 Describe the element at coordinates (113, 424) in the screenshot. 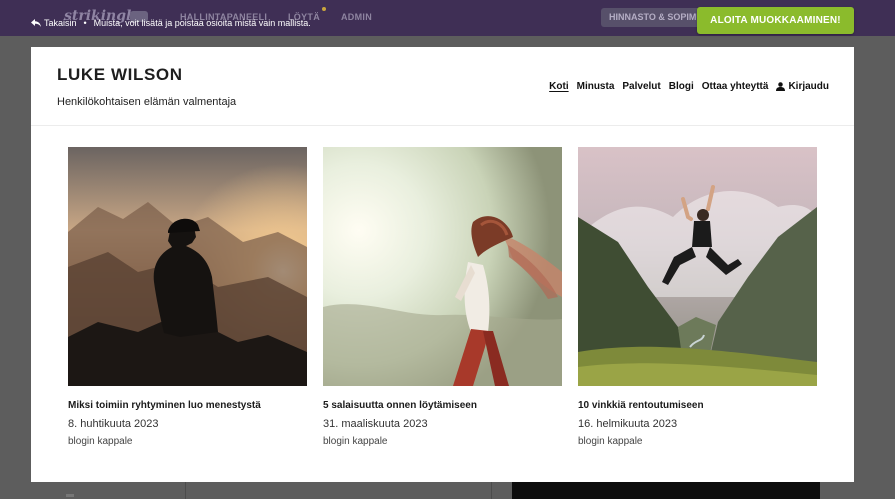

I see `post-date: 8. huhtikuuta 2023` at that location.